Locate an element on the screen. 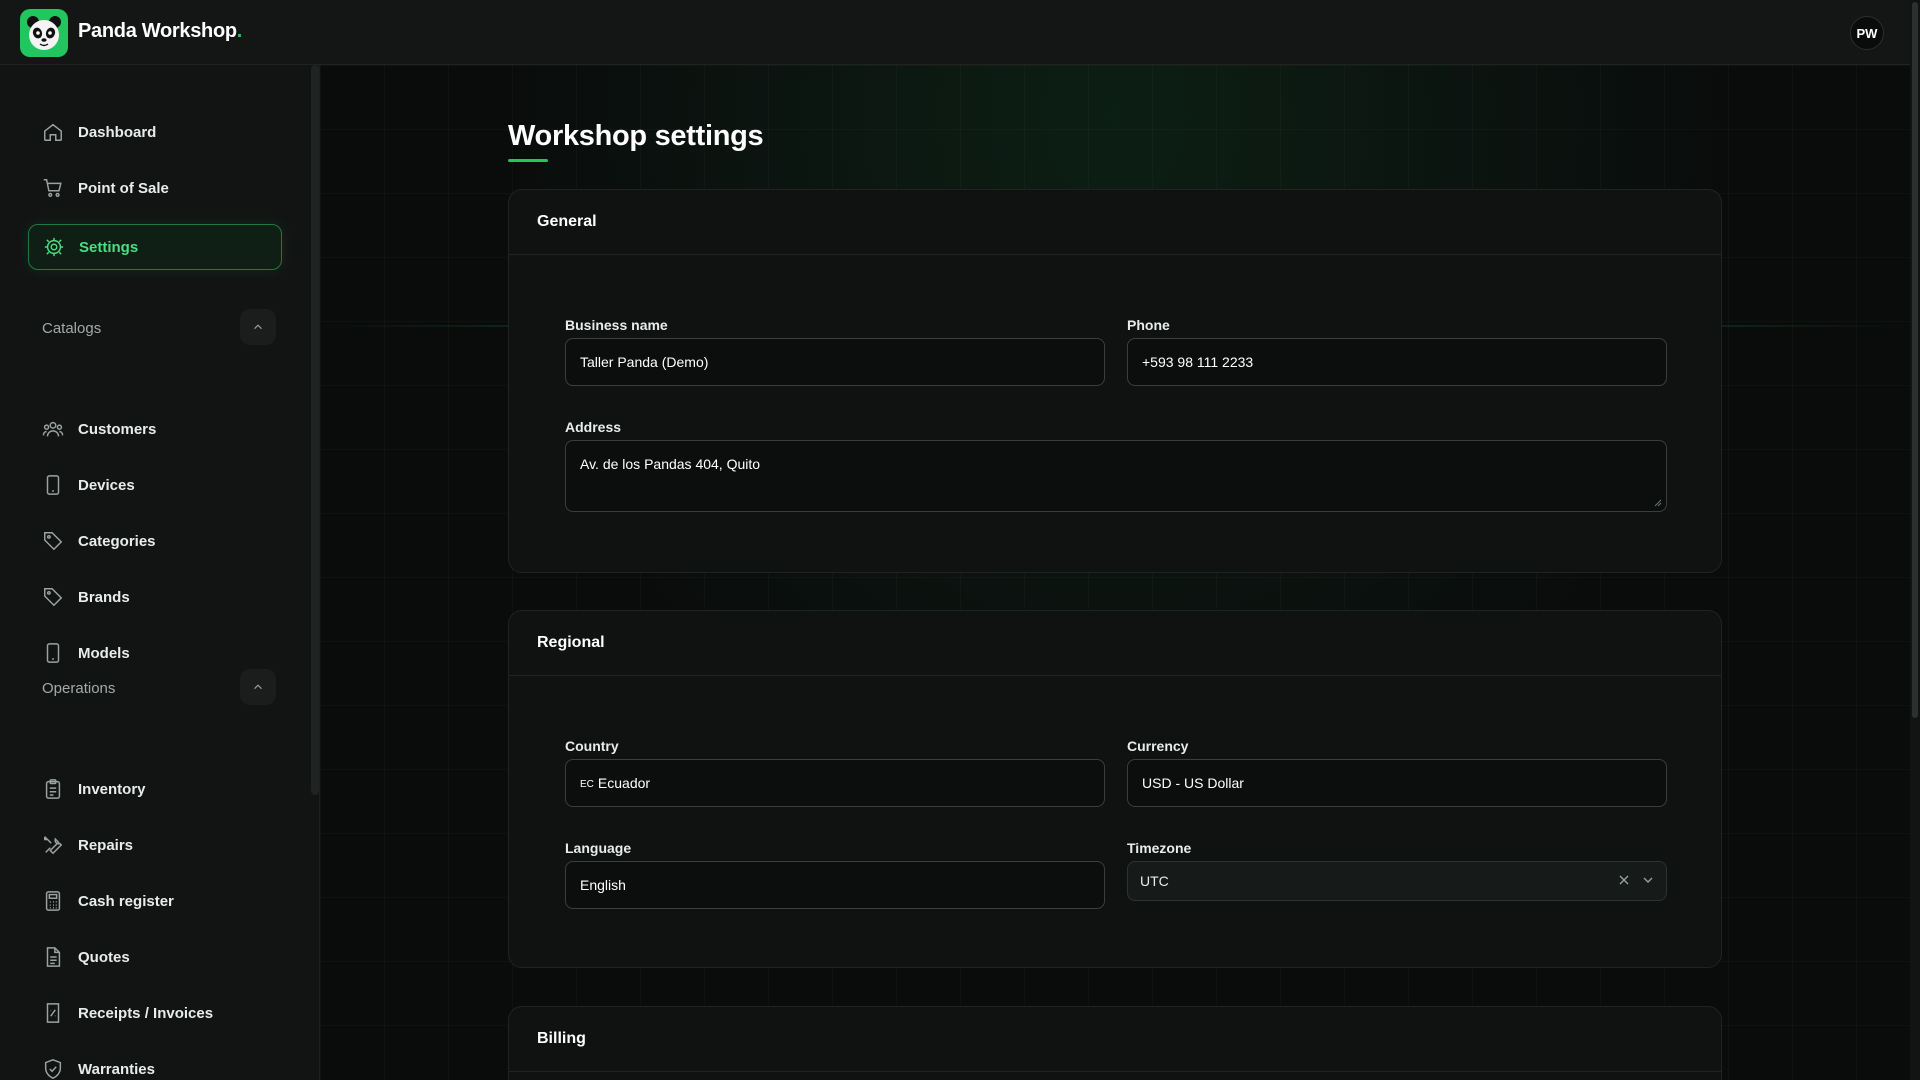 This screenshot has height=1080, width=1920. sidebar-item-repairs: Repairs is located at coordinates (155, 845).